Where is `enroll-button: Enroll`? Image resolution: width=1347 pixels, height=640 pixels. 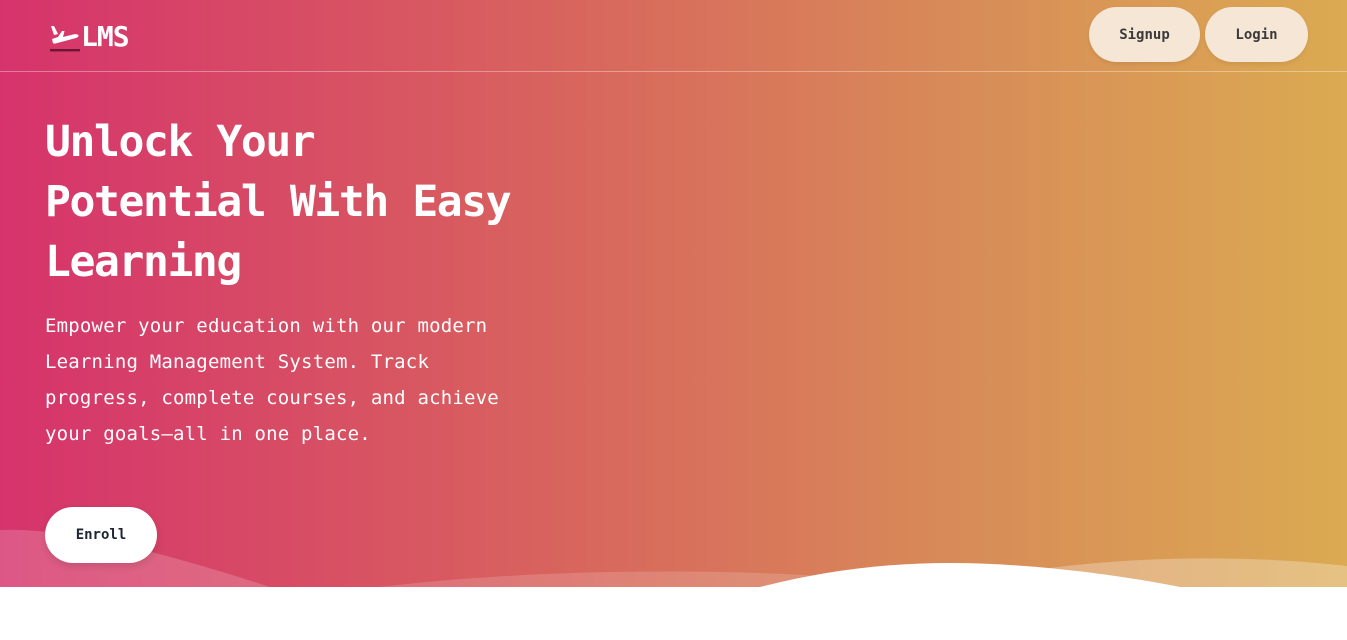
enroll-button: Enroll is located at coordinates (101, 535).